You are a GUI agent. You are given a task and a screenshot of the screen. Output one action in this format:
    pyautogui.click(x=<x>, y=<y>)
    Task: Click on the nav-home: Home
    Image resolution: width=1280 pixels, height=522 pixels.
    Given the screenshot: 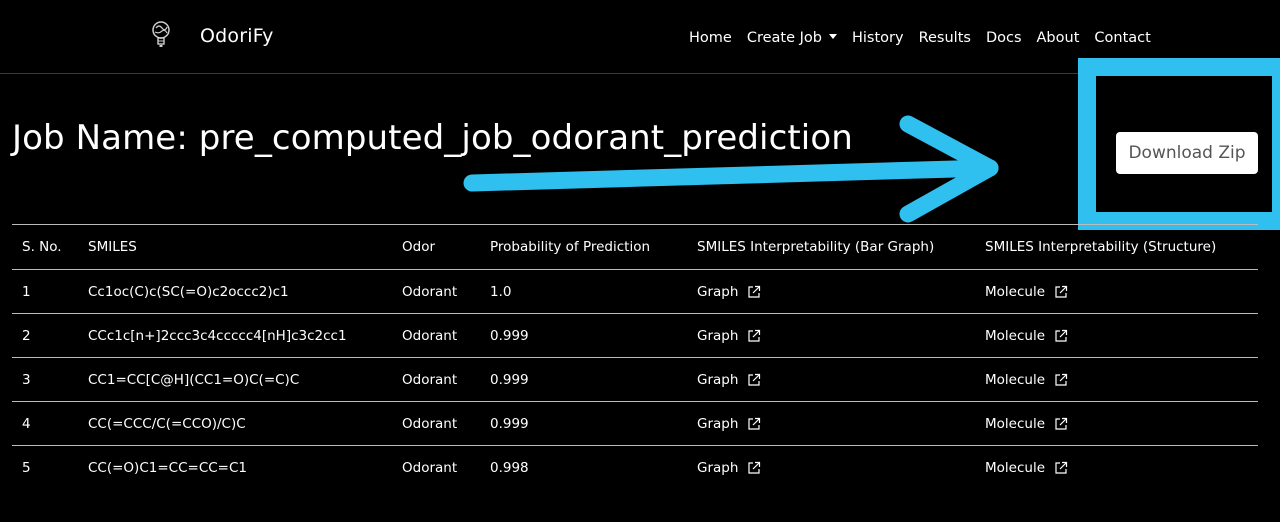 What is the action you would take?
    pyautogui.click(x=710, y=38)
    